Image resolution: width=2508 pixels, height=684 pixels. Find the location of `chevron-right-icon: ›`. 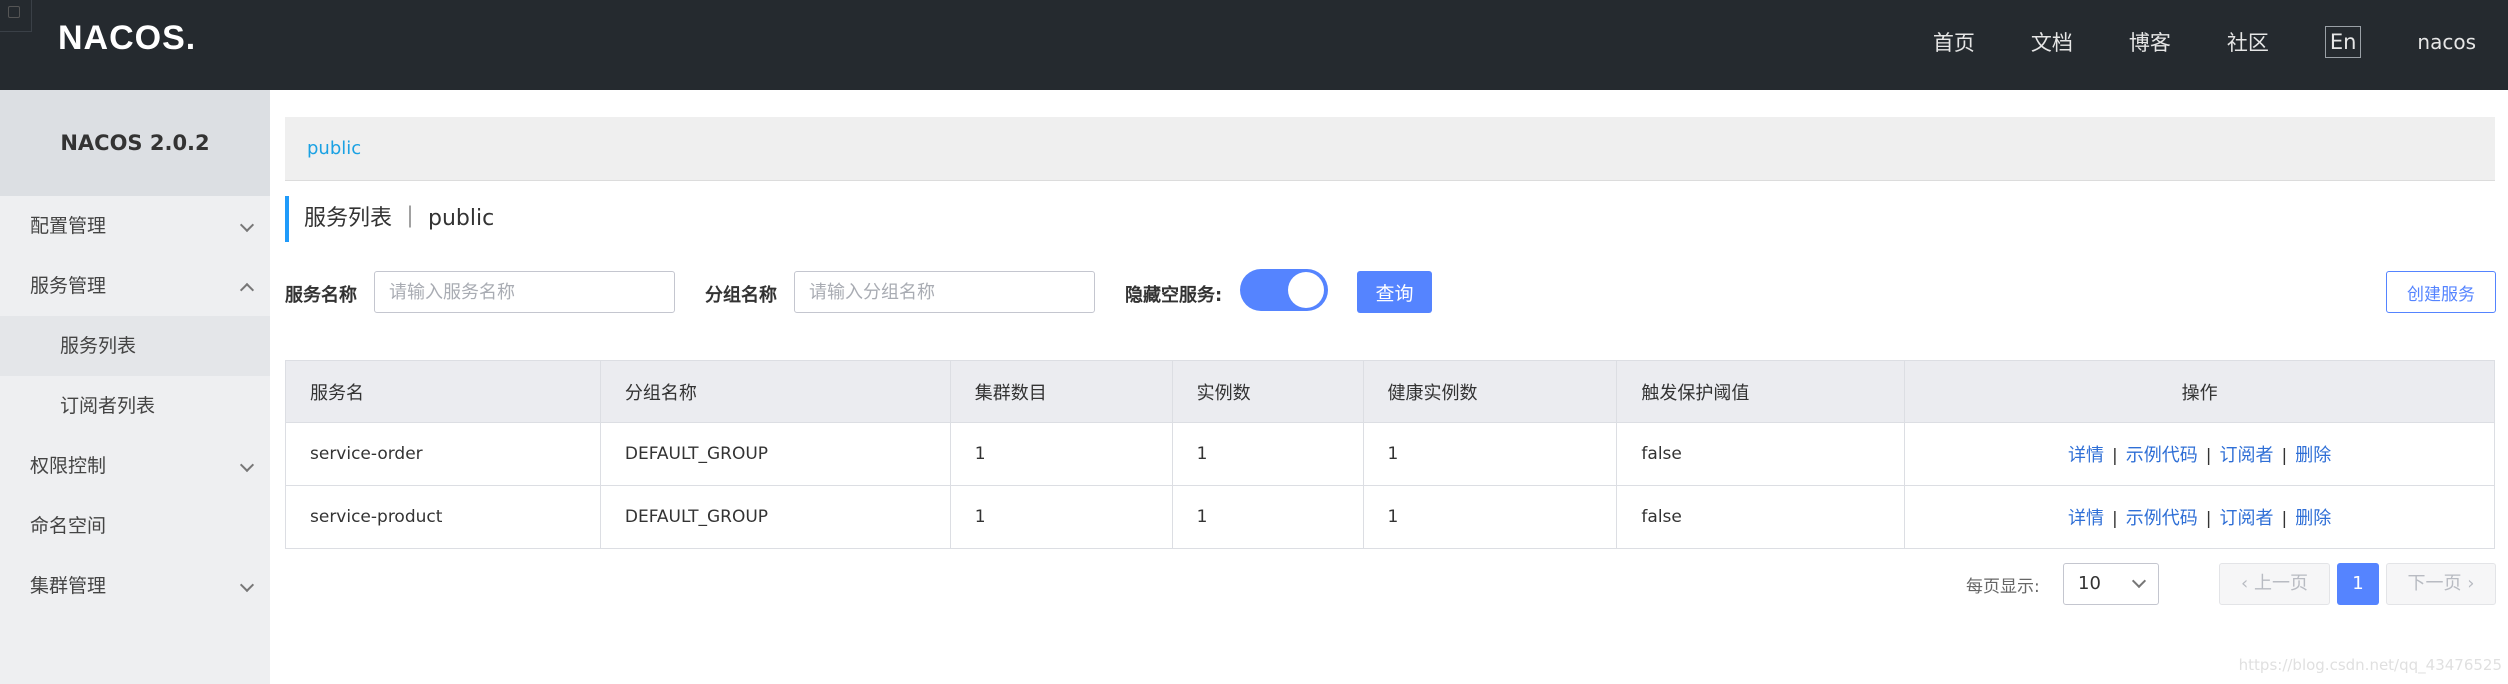

chevron-right-icon: › is located at coordinates (2471, 583).